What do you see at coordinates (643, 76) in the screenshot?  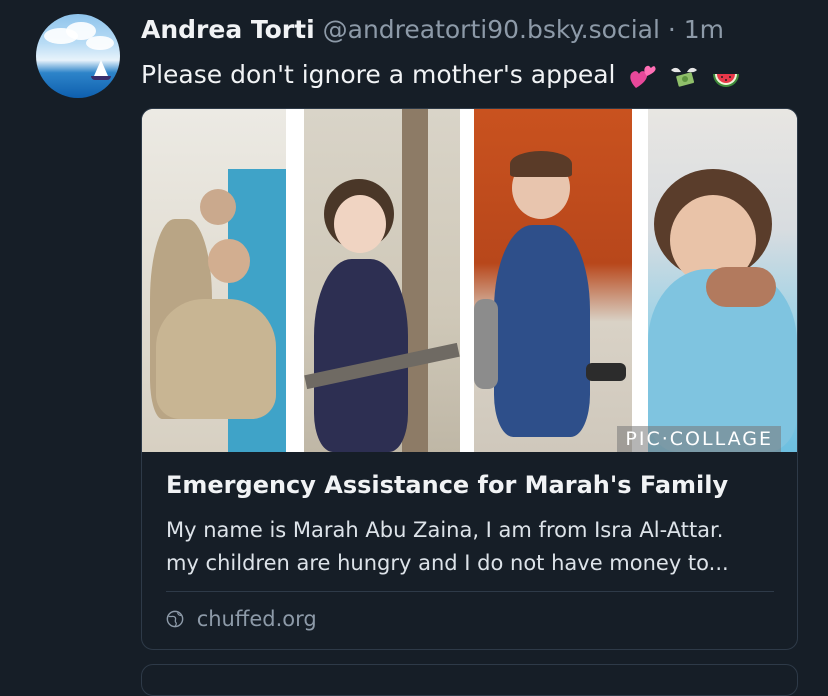 I see `two-hearts-emoji` at bounding box center [643, 76].